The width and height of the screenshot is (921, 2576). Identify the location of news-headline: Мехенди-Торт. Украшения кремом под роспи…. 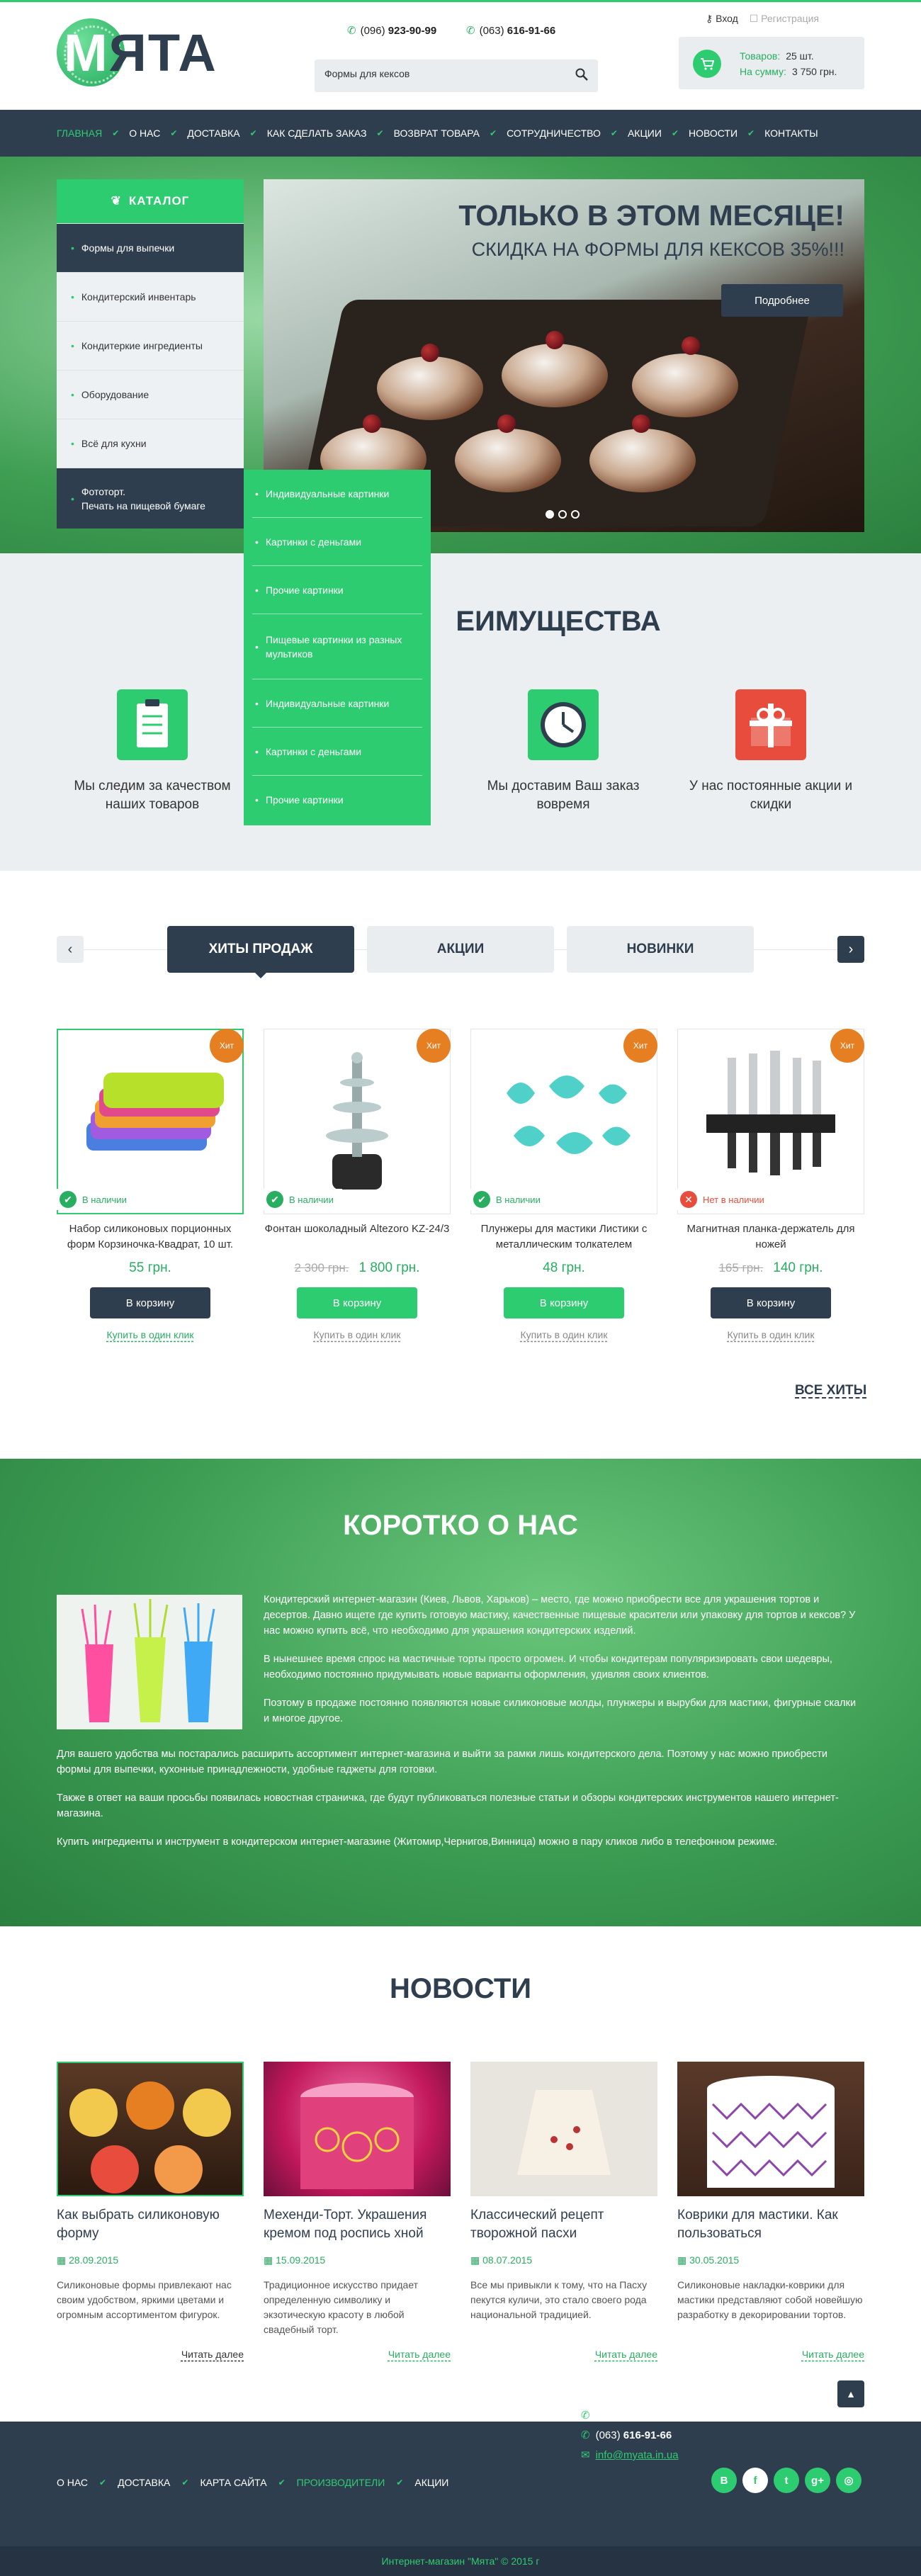
(357, 2224).